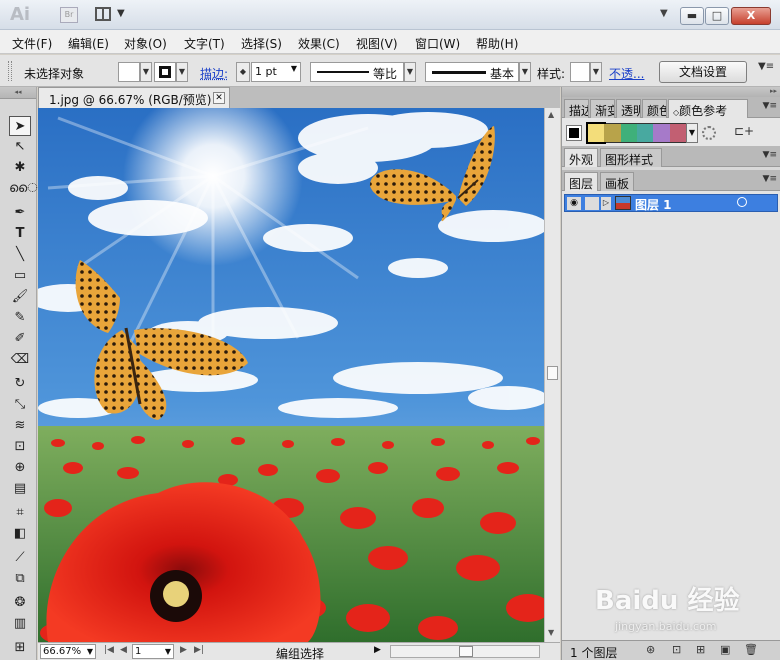 This screenshot has height=660, width=780. What do you see at coordinates (153, 651) in the screenshot?
I see `artboard-field: 1 ▼` at bounding box center [153, 651].